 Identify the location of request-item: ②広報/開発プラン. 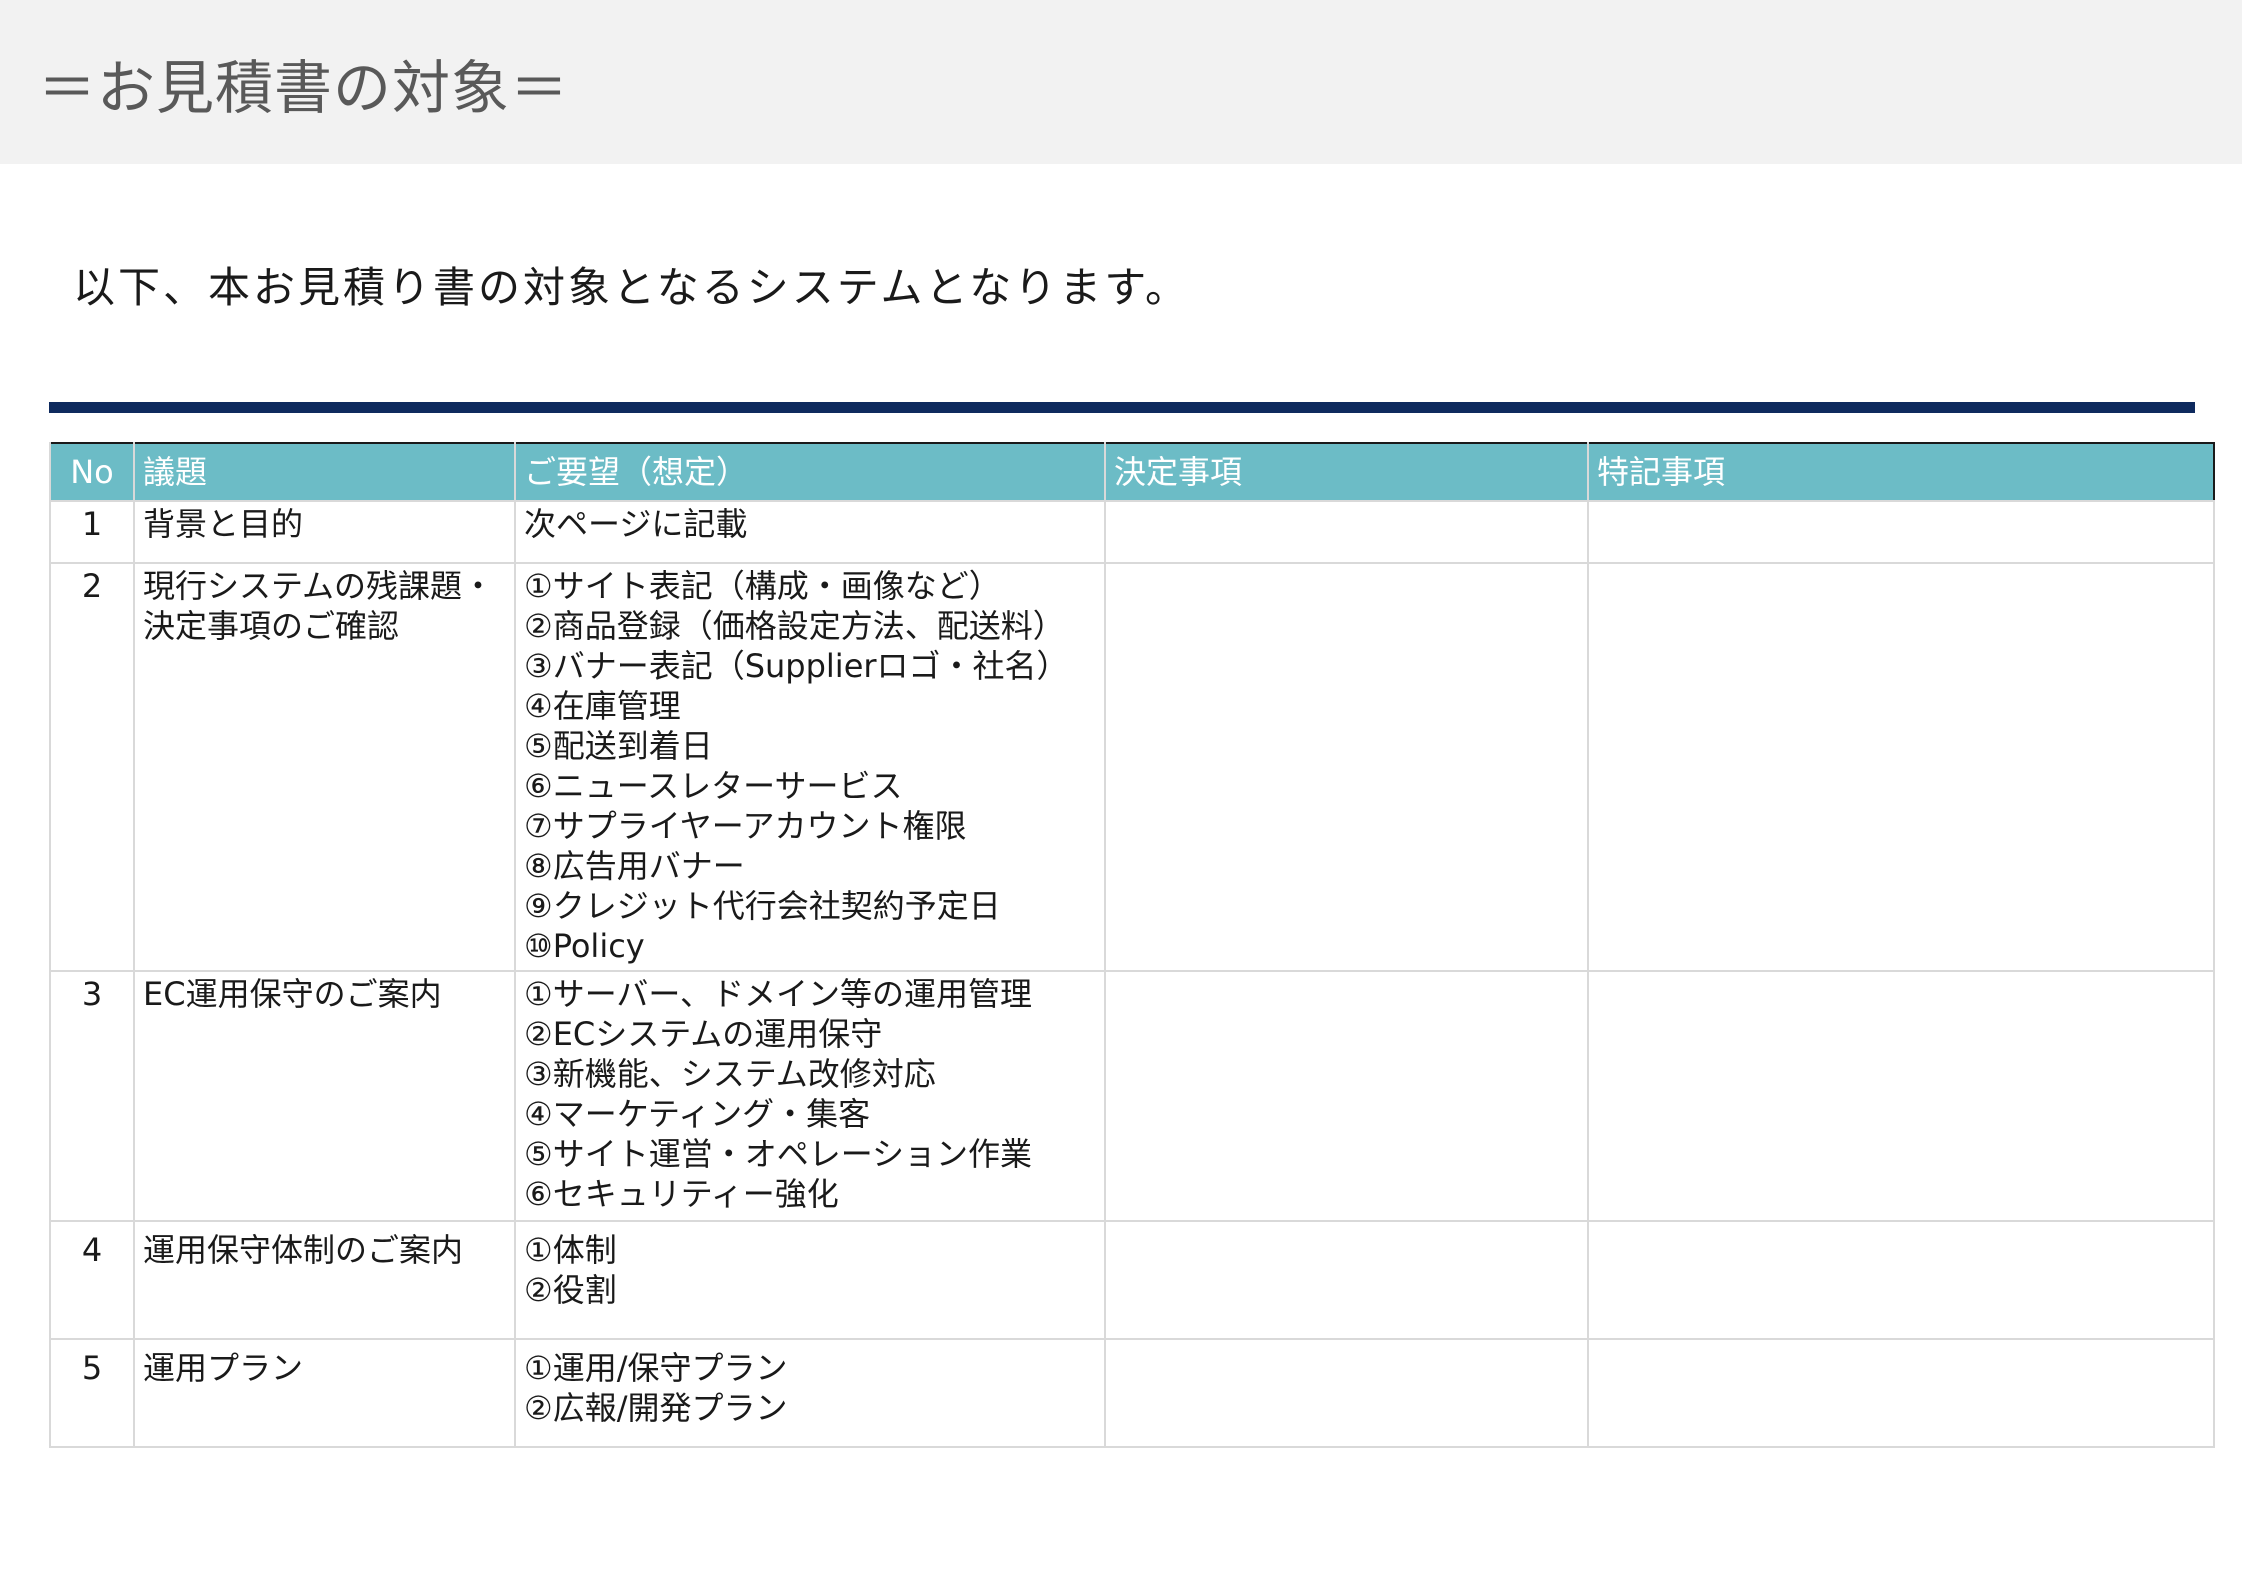
(656, 1408).